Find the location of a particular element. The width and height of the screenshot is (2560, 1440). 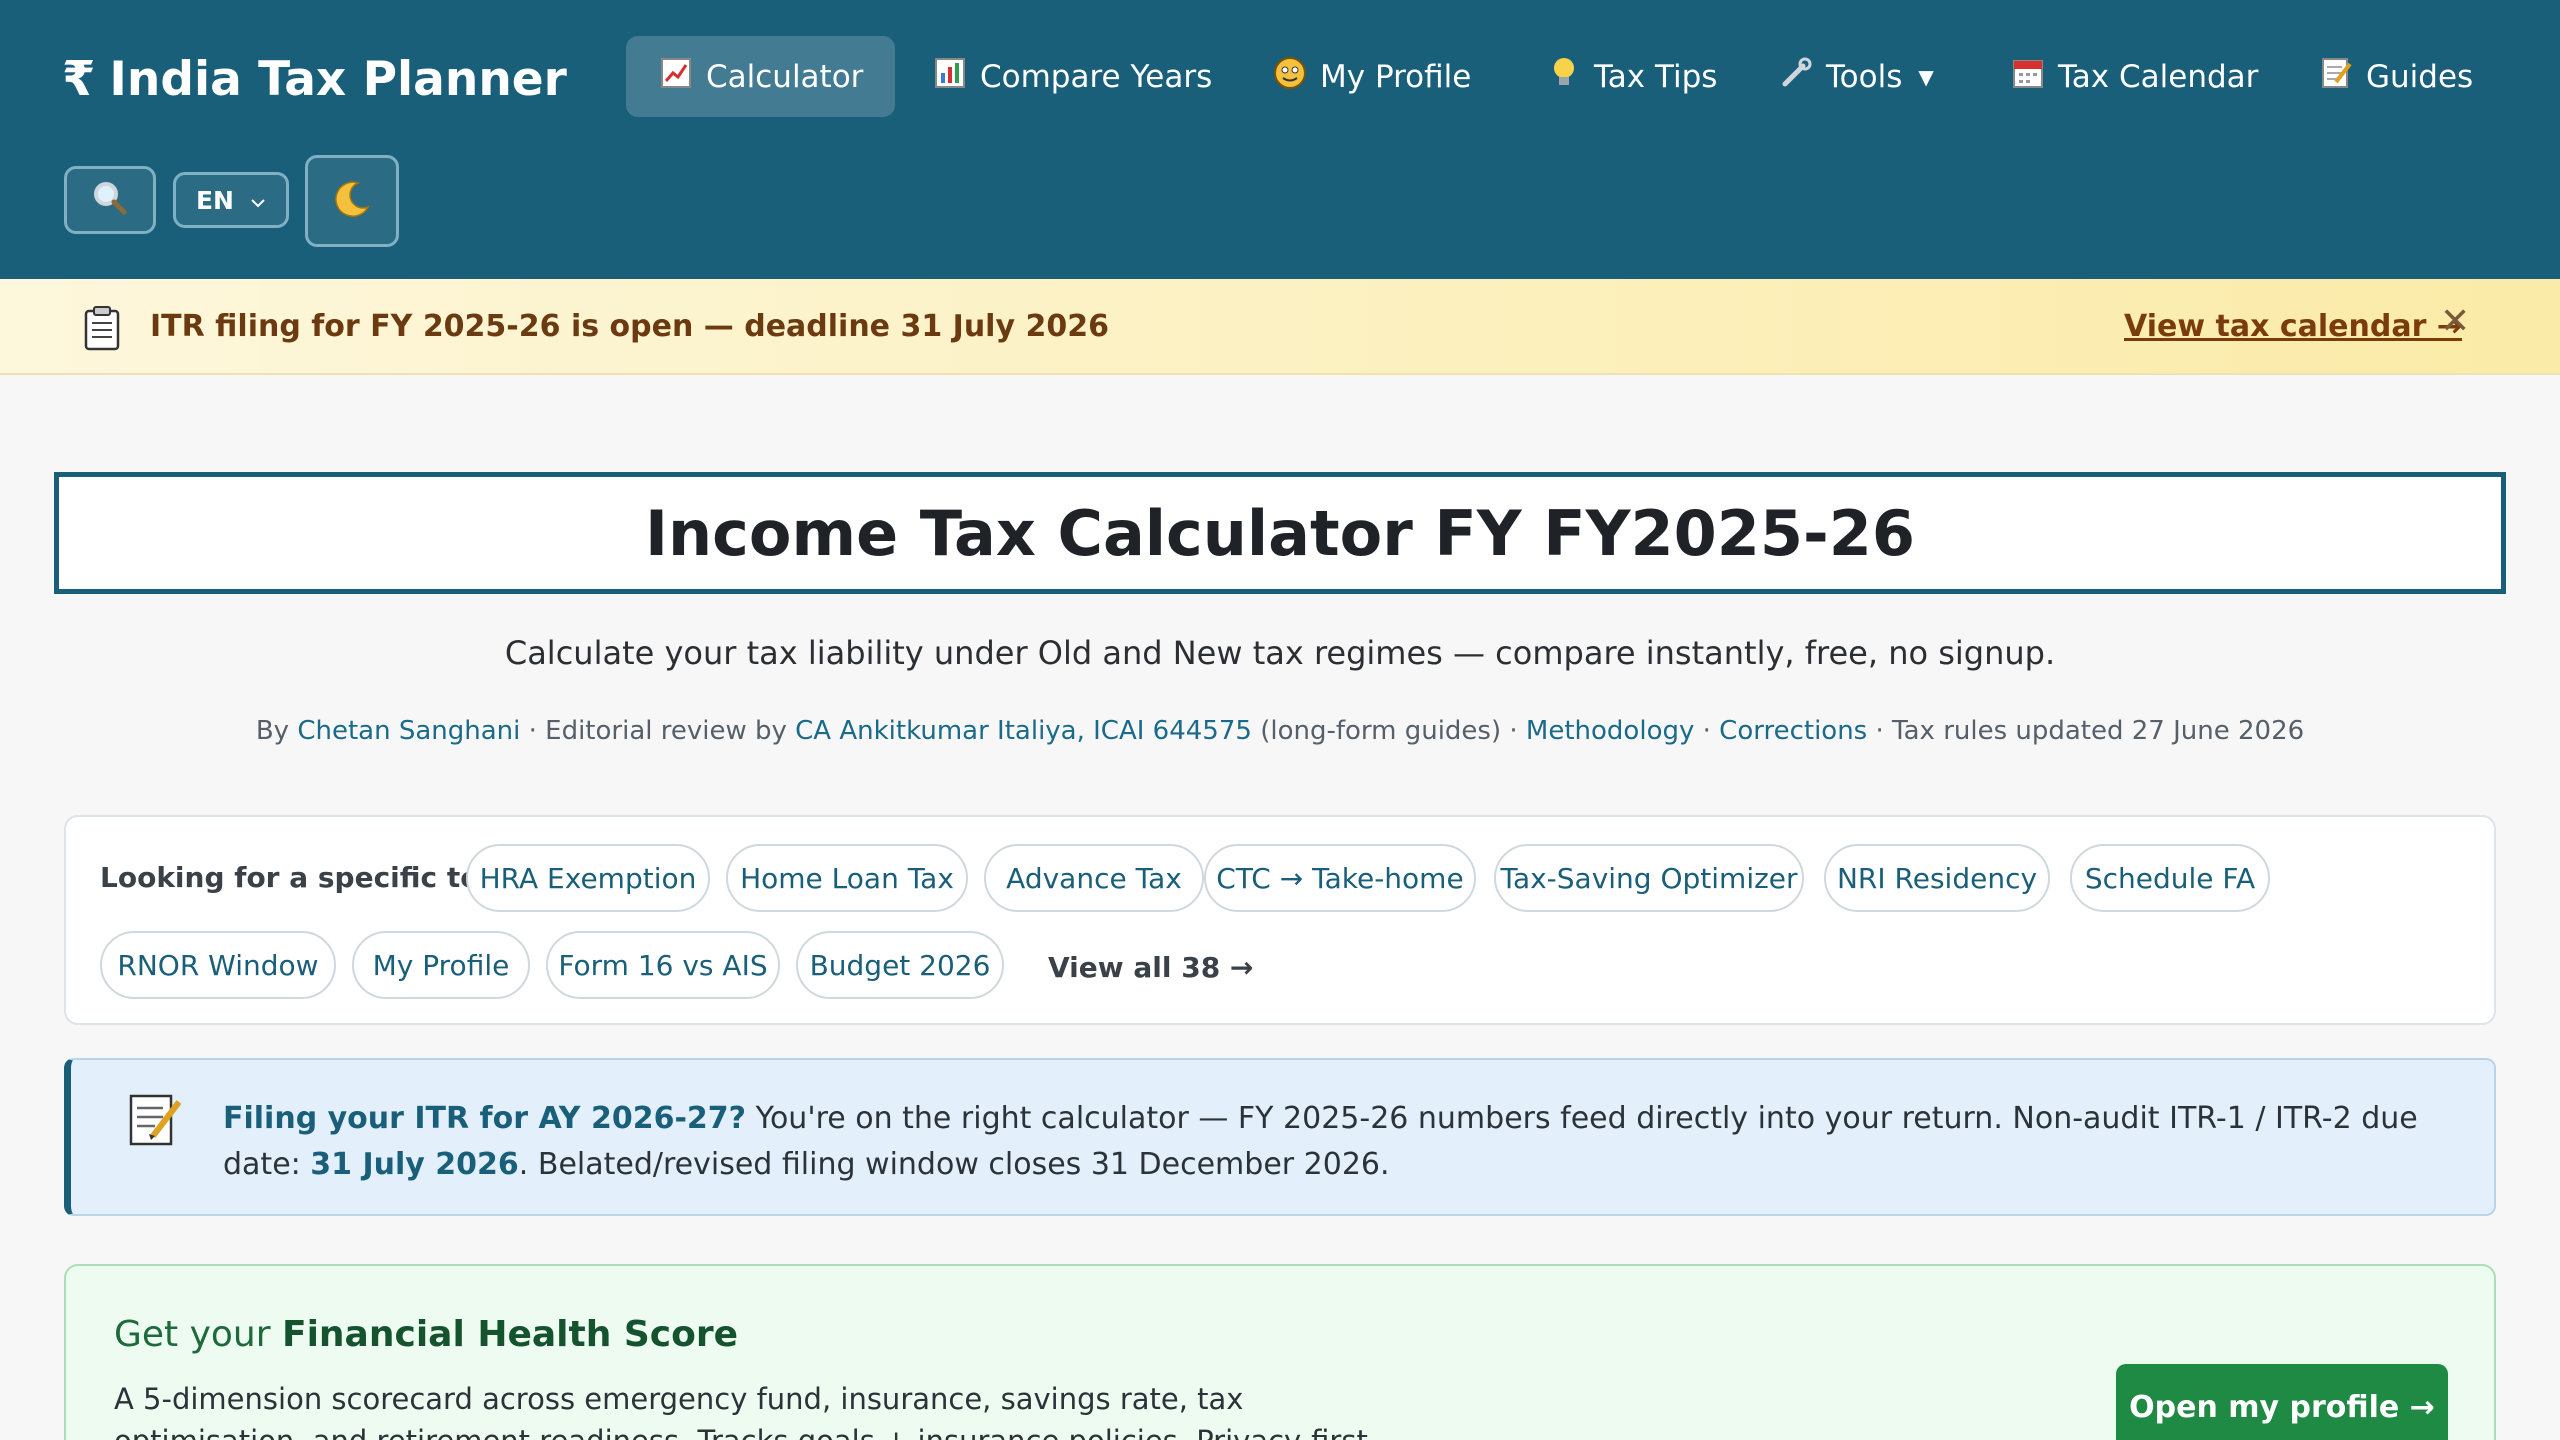

itr-due-date: 31 July 2026 is located at coordinates (414, 1164).